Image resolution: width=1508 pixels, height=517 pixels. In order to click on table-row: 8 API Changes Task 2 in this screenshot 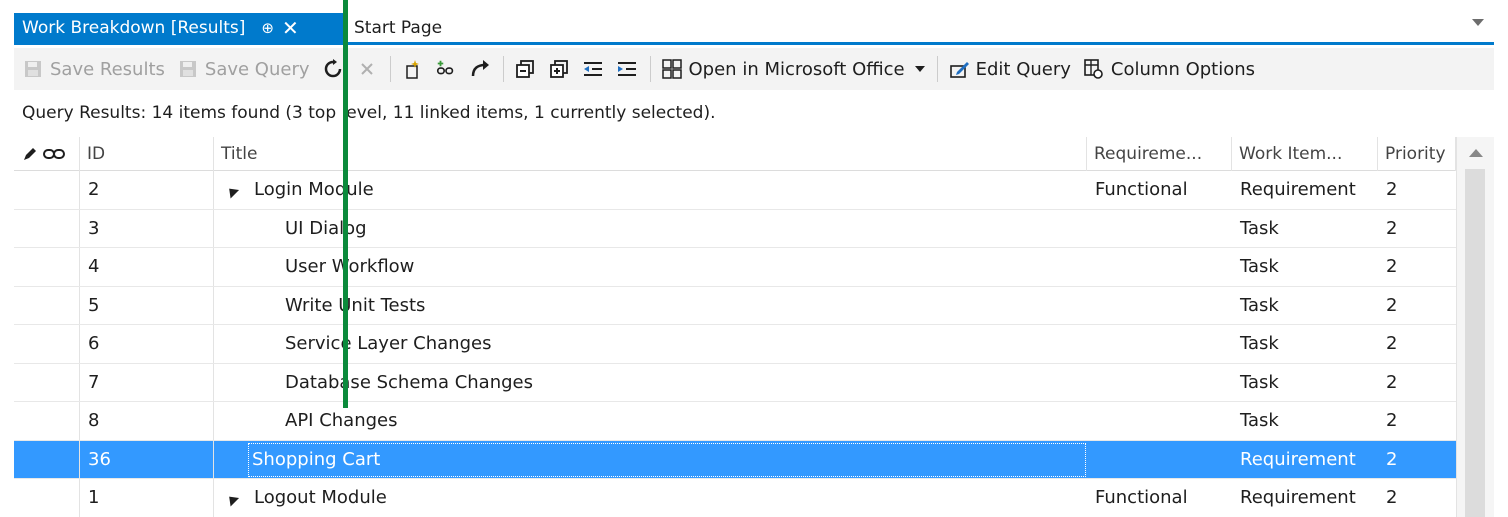, I will do `click(735, 421)`.